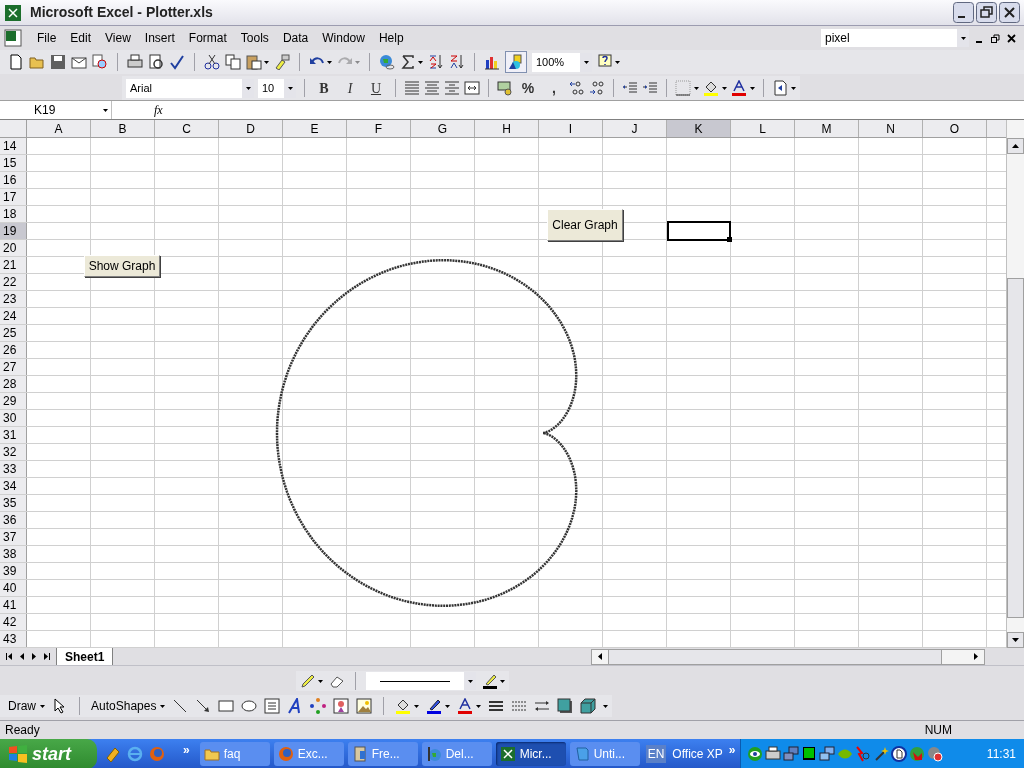  What do you see at coordinates (554, 88) in the screenshot?
I see `comma-style-button: ,` at bounding box center [554, 88].